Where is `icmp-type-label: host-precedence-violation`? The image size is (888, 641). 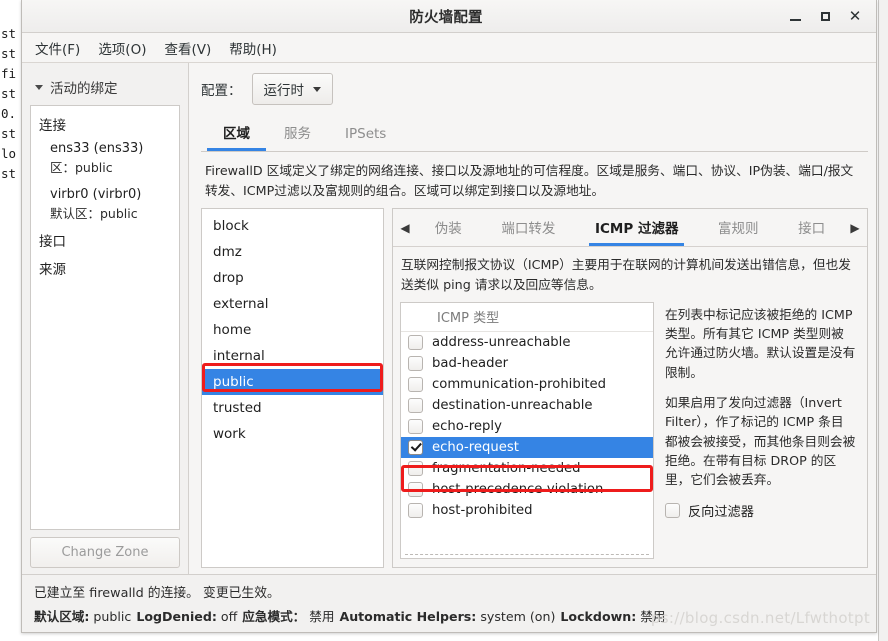 icmp-type-label: host-precedence-violation is located at coordinates (518, 489).